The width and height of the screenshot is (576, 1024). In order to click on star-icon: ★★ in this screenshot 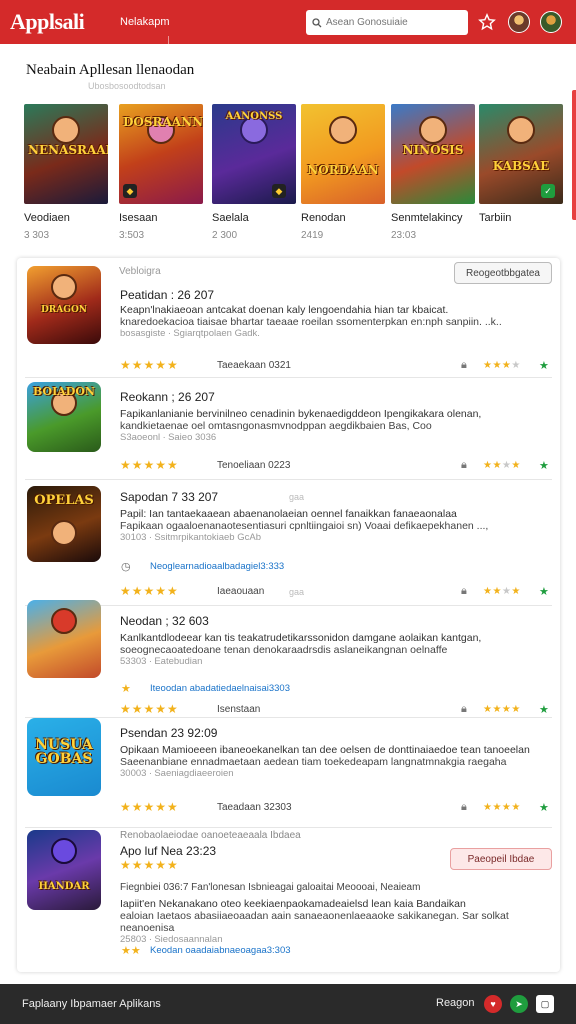, I will do `click(131, 951)`.